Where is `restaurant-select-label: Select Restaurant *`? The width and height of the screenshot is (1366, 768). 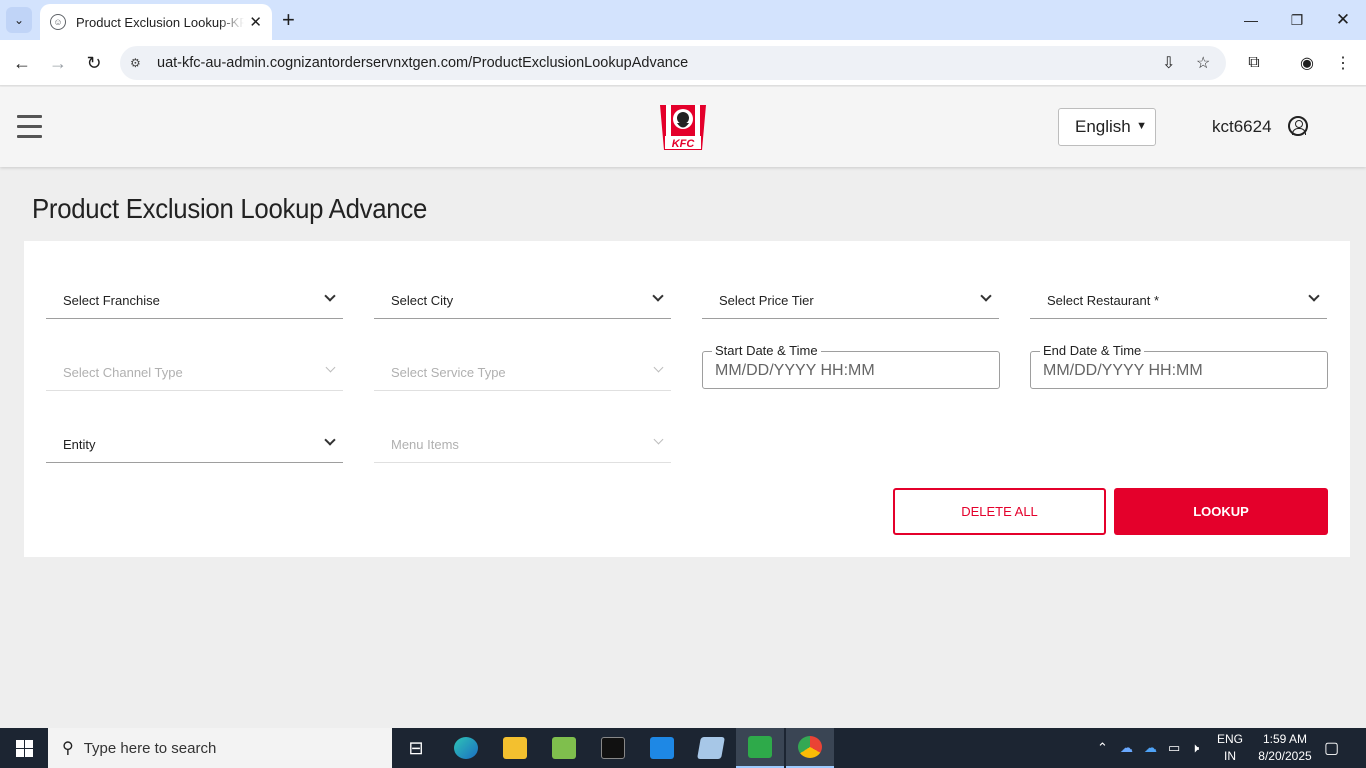 restaurant-select-label: Select Restaurant * is located at coordinates (1103, 300).